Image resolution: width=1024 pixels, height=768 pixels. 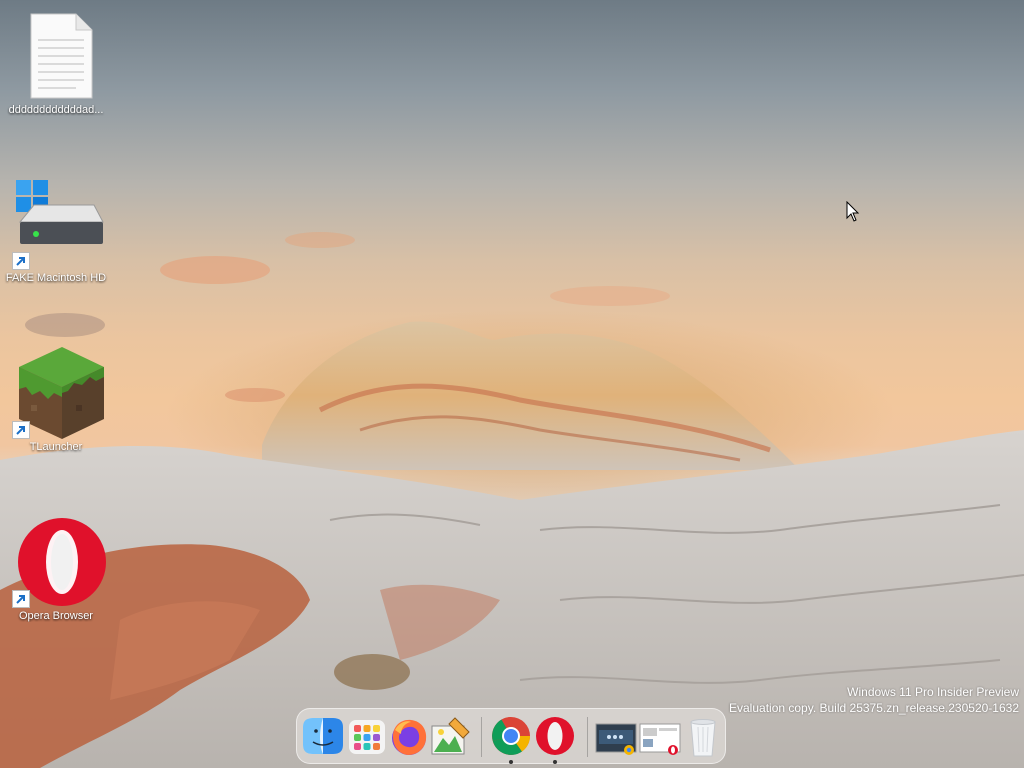 I want to click on dock-window-thumbnail-opera, so click(x=661, y=736).